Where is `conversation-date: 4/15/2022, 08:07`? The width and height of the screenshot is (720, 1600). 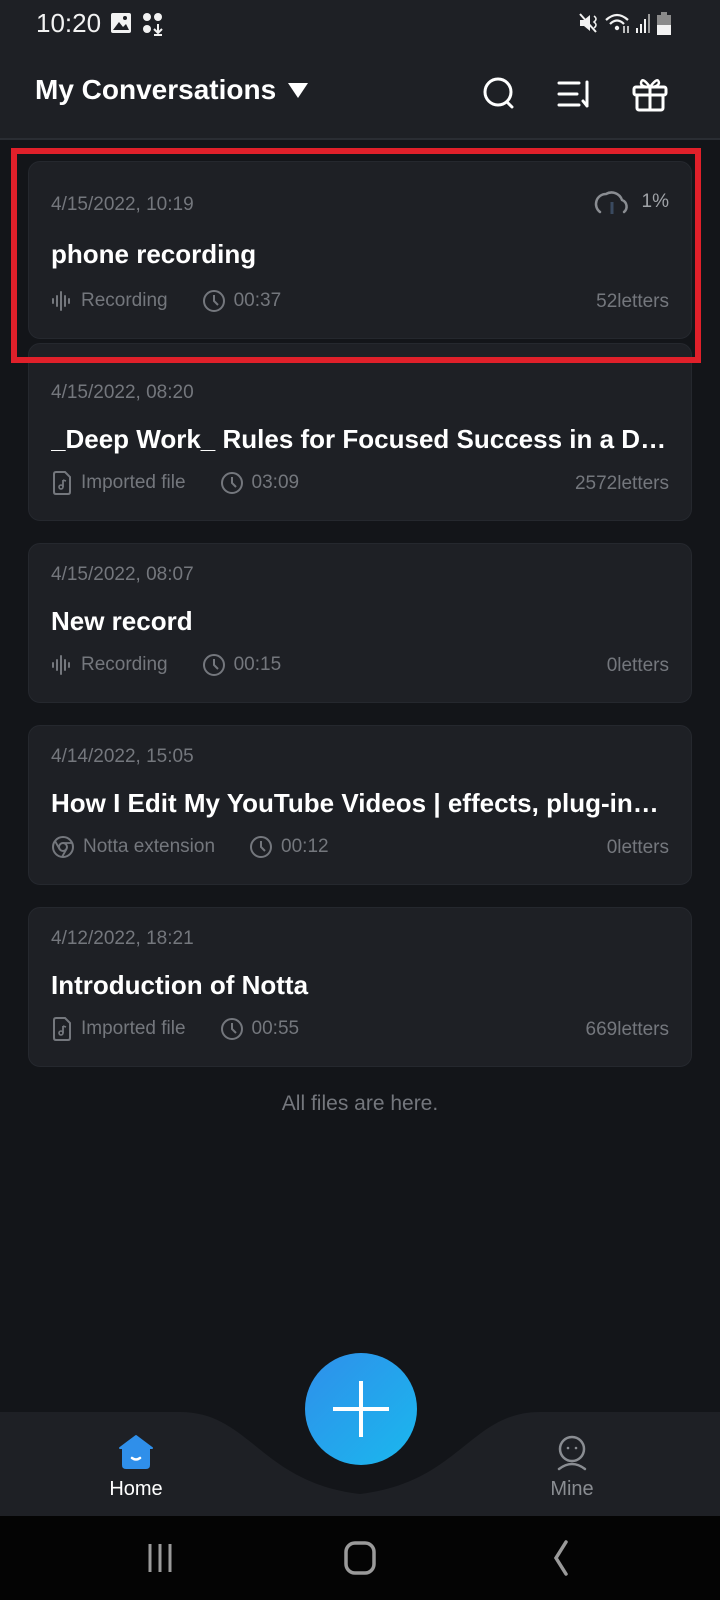
conversation-date: 4/15/2022, 08:07 is located at coordinates (122, 574).